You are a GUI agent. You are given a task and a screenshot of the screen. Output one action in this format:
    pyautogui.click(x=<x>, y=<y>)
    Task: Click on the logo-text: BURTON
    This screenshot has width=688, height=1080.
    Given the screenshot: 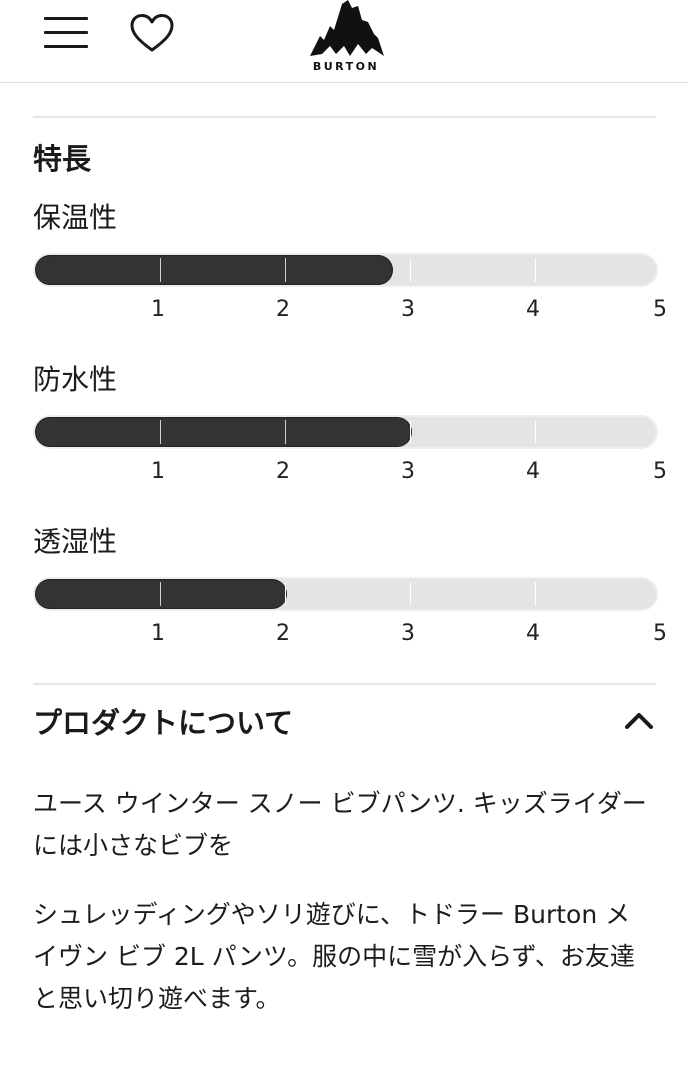 What is the action you would take?
    pyautogui.click(x=346, y=66)
    